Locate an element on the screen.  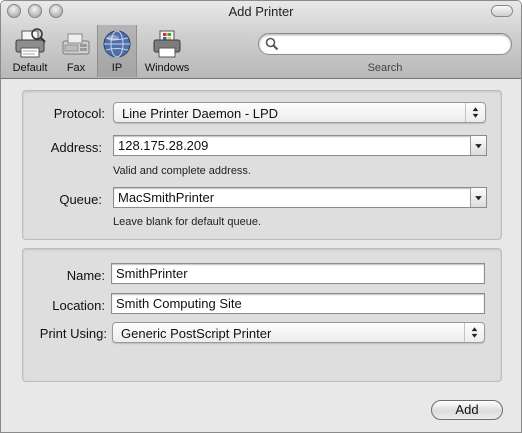
windows-printer-icon is located at coordinates (167, 44).